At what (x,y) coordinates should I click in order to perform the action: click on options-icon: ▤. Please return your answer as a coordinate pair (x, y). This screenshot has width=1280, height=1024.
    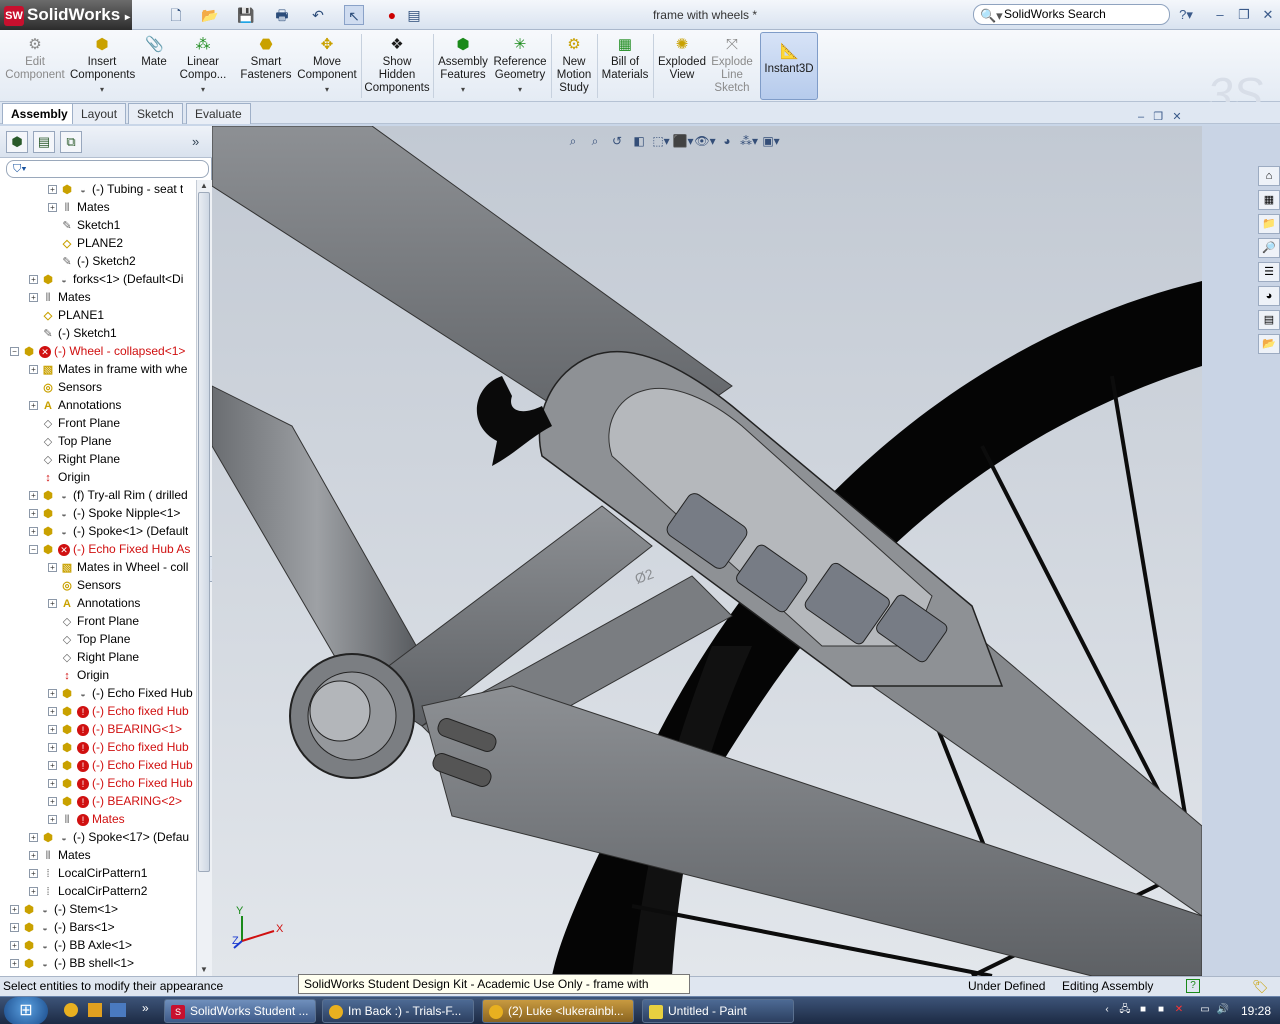
    Looking at the image, I should click on (414, 15).